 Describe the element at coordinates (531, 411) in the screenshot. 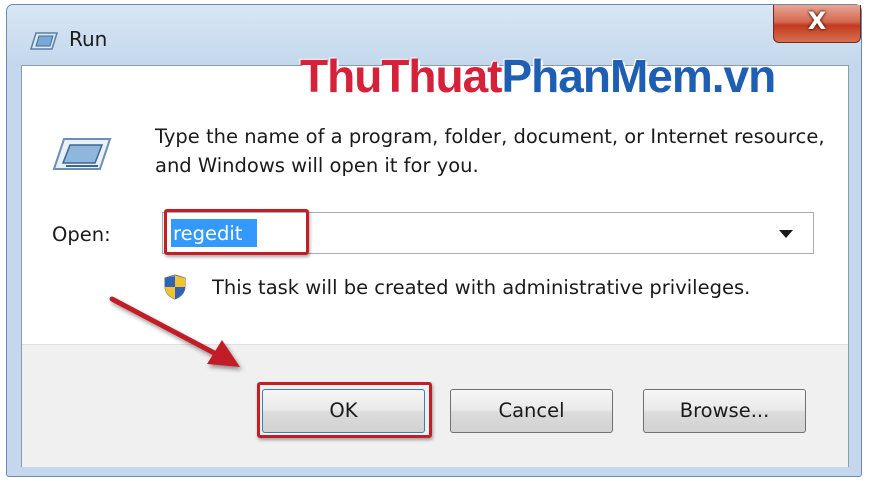

I see `cancel-button: Cancel` at that location.